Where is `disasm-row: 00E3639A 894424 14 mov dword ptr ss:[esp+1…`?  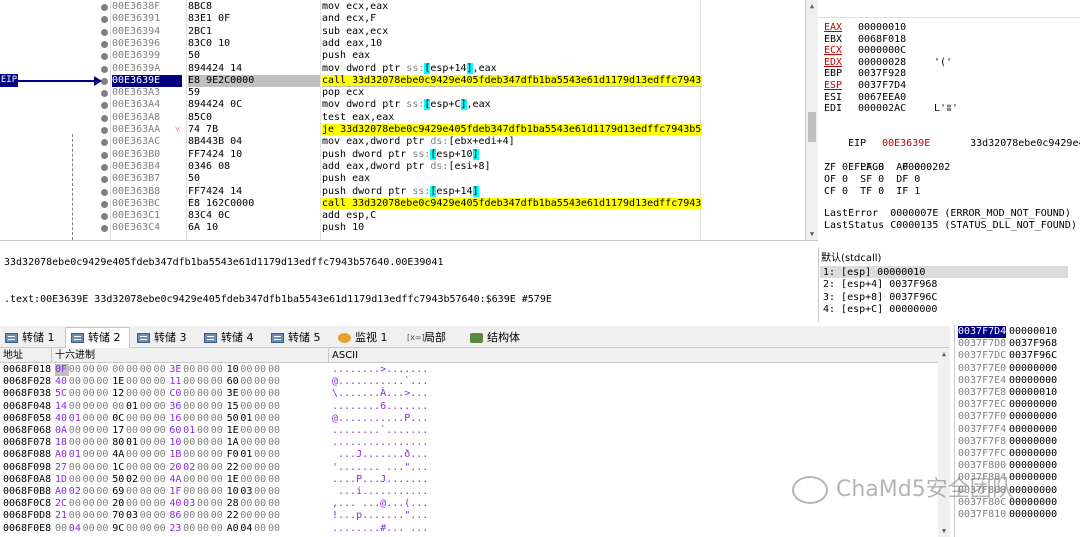 disasm-row: 00E3639A 894424 14 mov dword ptr ss:[esp+1… is located at coordinates (402, 68).